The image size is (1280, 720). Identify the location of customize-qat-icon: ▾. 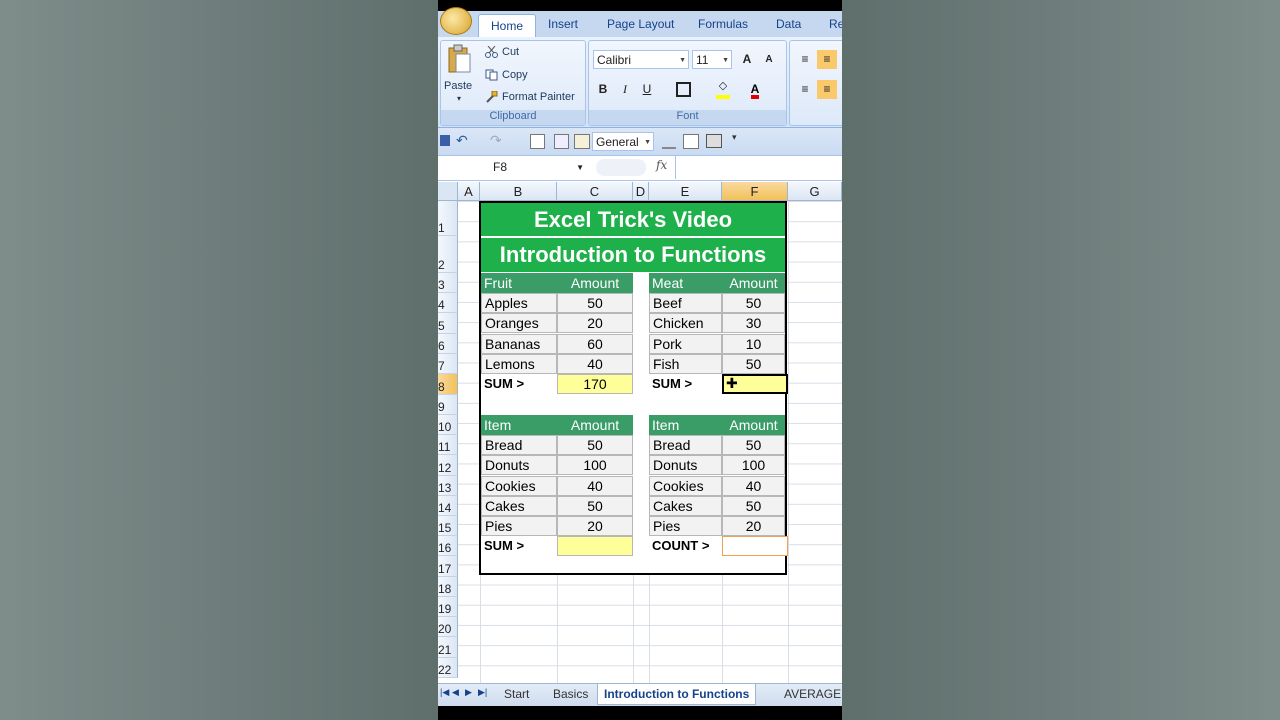
(734, 137).